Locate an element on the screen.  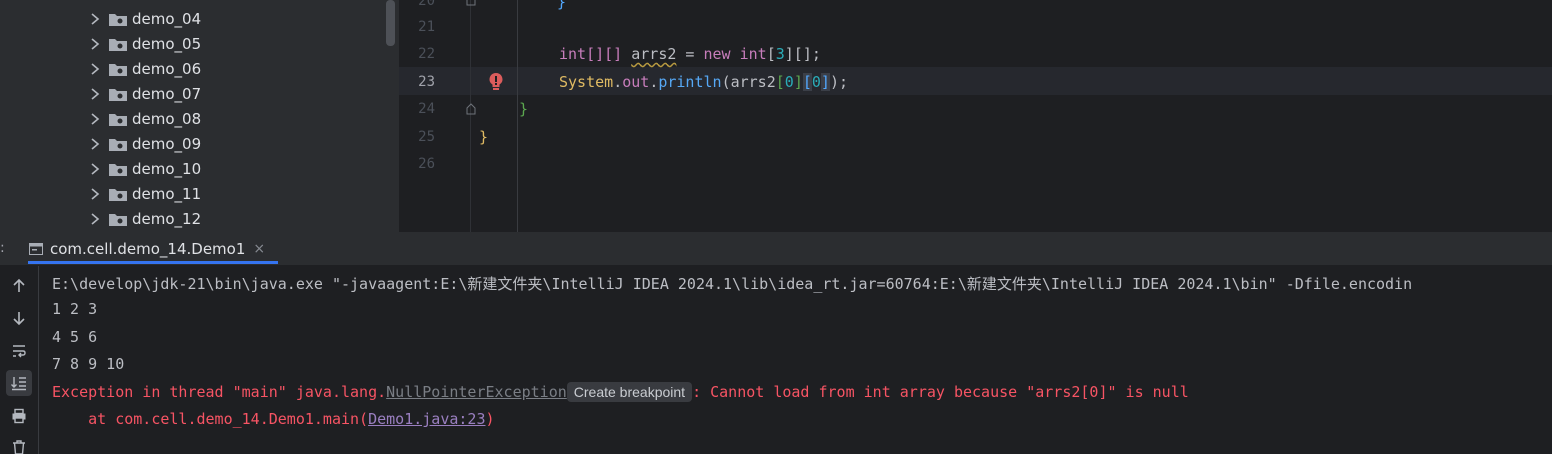
tree-item-demo-10: demo_10 is located at coordinates (144, 168).